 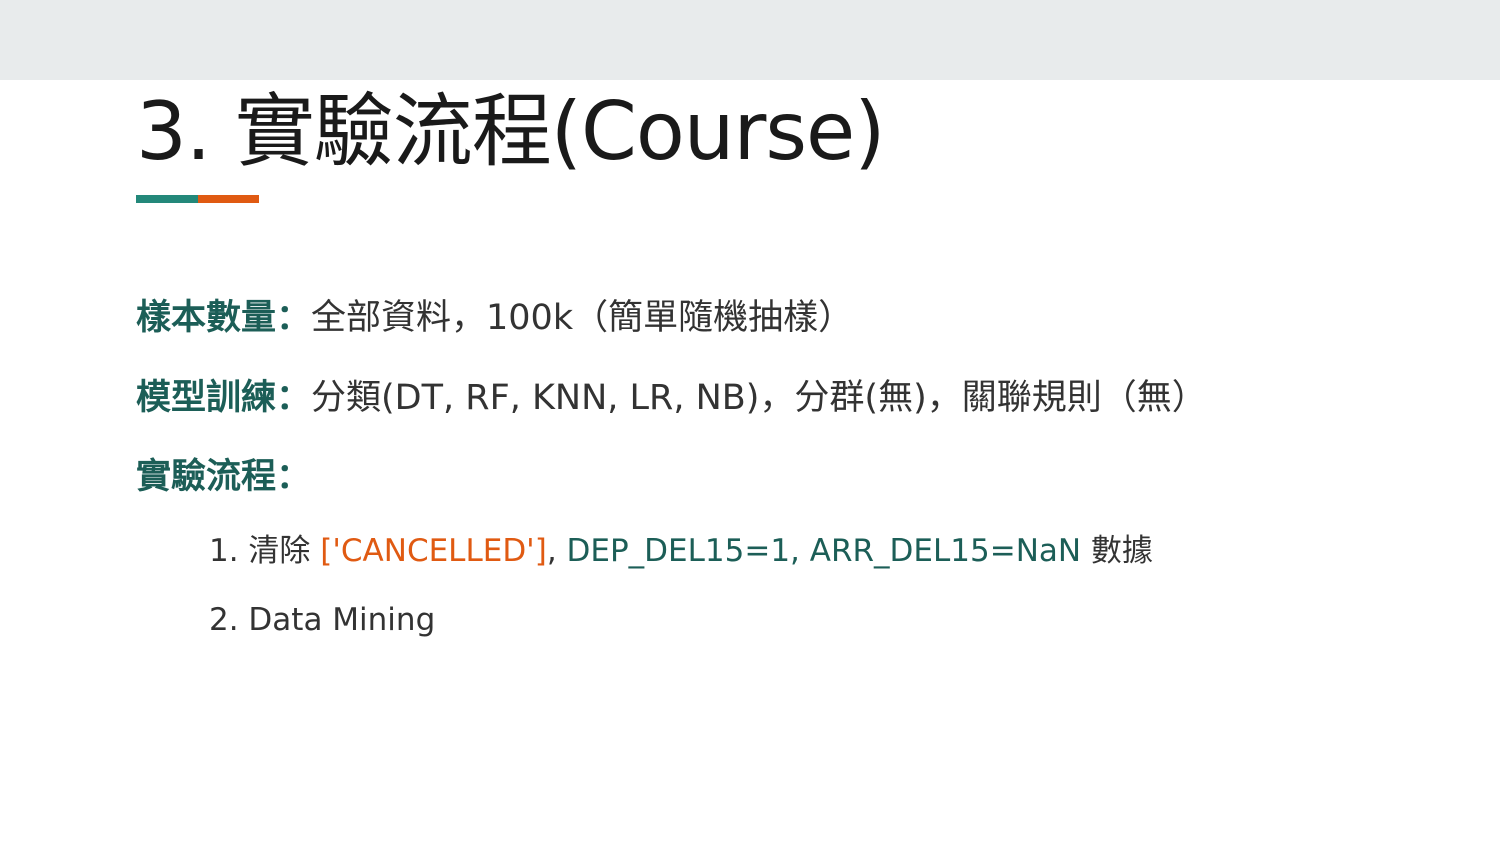 What do you see at coordinates (551, 551) in the screenshot?
I see `step-1-comma: ,` at bounding box center [551, 551].